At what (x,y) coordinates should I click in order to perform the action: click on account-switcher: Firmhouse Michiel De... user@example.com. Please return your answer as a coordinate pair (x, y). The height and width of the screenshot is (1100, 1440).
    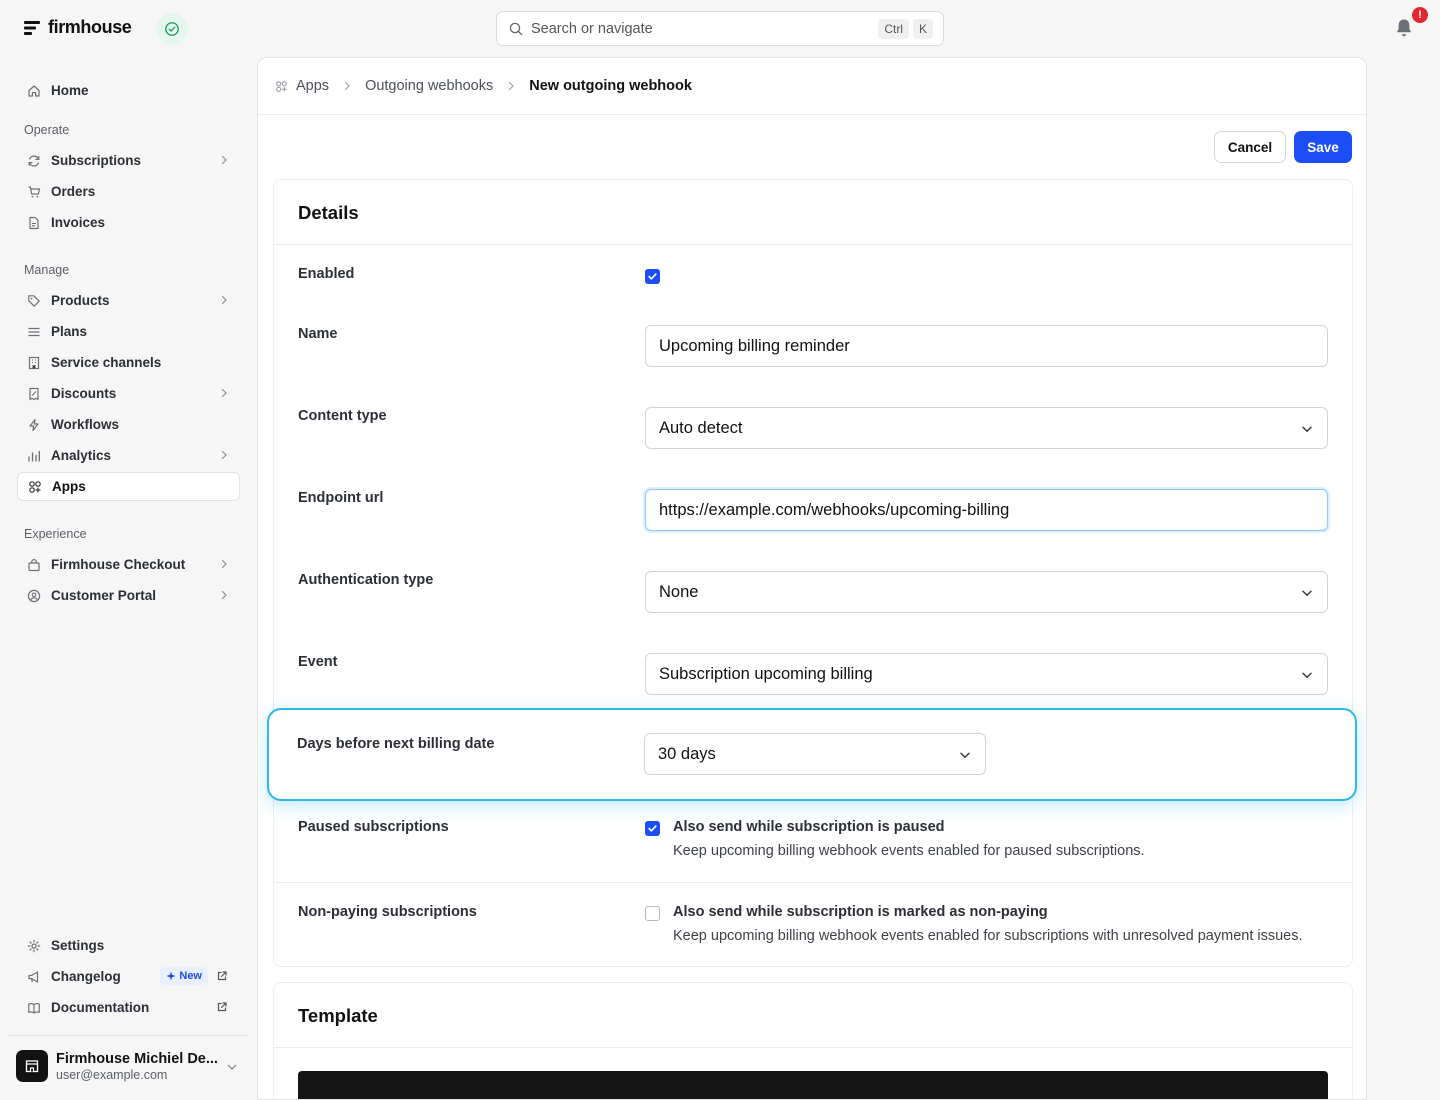
    Looking at the image, I should click on (131, 1066).